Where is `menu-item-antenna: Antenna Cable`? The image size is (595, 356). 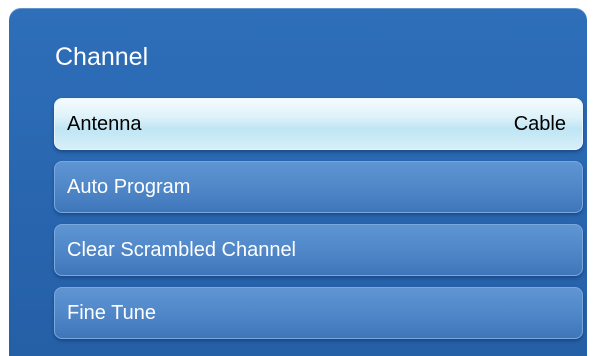 menu-item-antenna: Antenna Cable is located at coordinates (318, 124).